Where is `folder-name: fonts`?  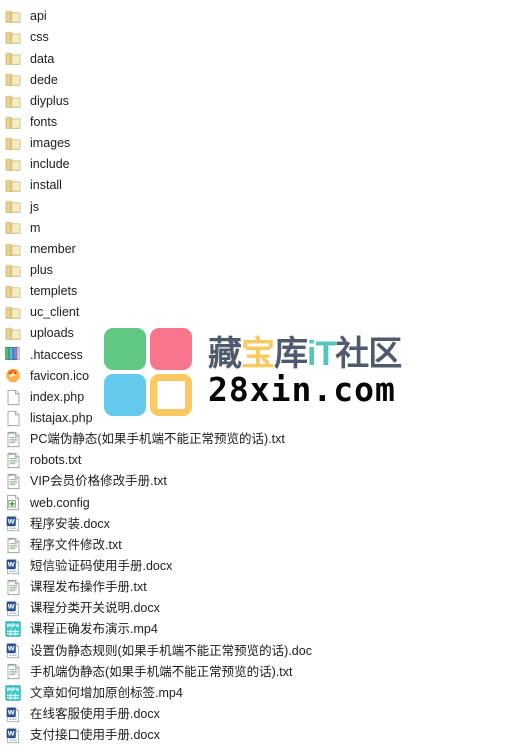
folder-name: fonts is located at coordinates (44, 122).